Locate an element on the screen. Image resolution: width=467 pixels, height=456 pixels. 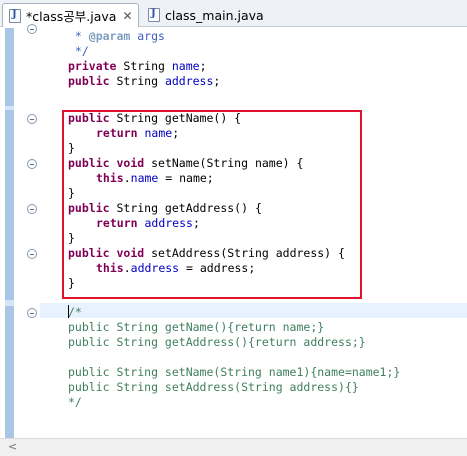
tab-label: class_main.java is located at coordinates (214, 15).